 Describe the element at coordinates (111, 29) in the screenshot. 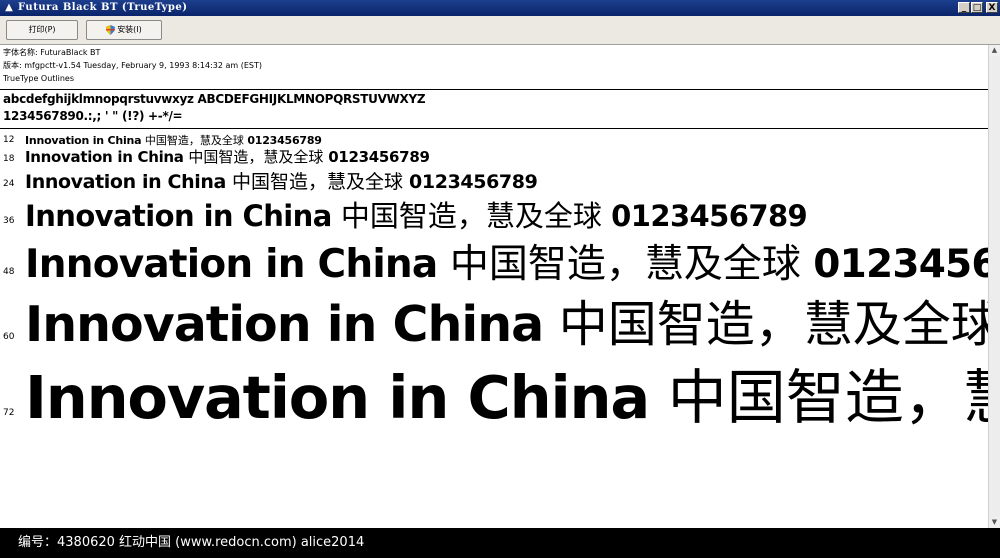

I see `uac-shield-icon` at that location.